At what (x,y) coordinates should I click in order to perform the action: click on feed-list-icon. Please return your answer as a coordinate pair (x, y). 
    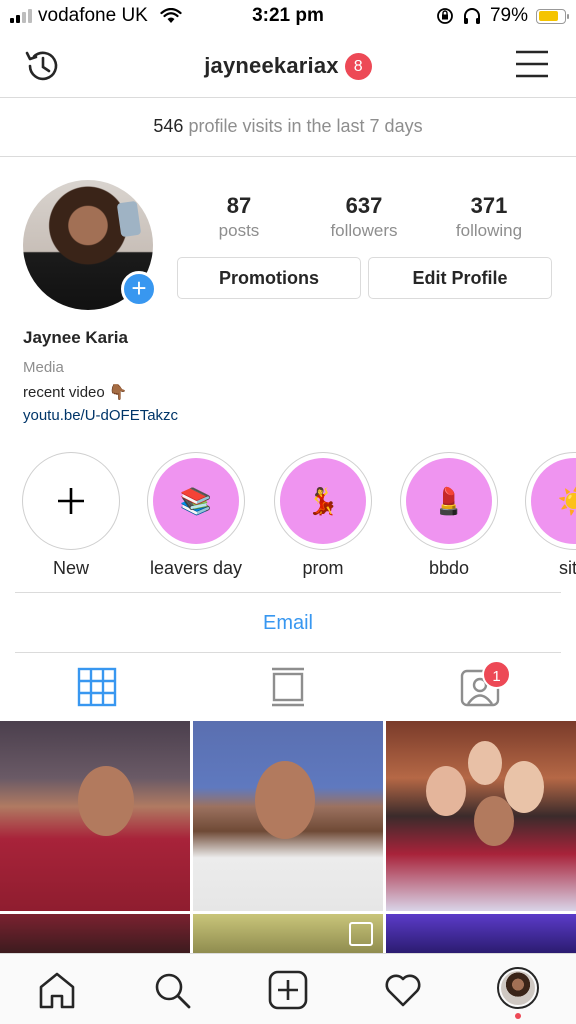
    Looking at the image, I should click on (288, 687).